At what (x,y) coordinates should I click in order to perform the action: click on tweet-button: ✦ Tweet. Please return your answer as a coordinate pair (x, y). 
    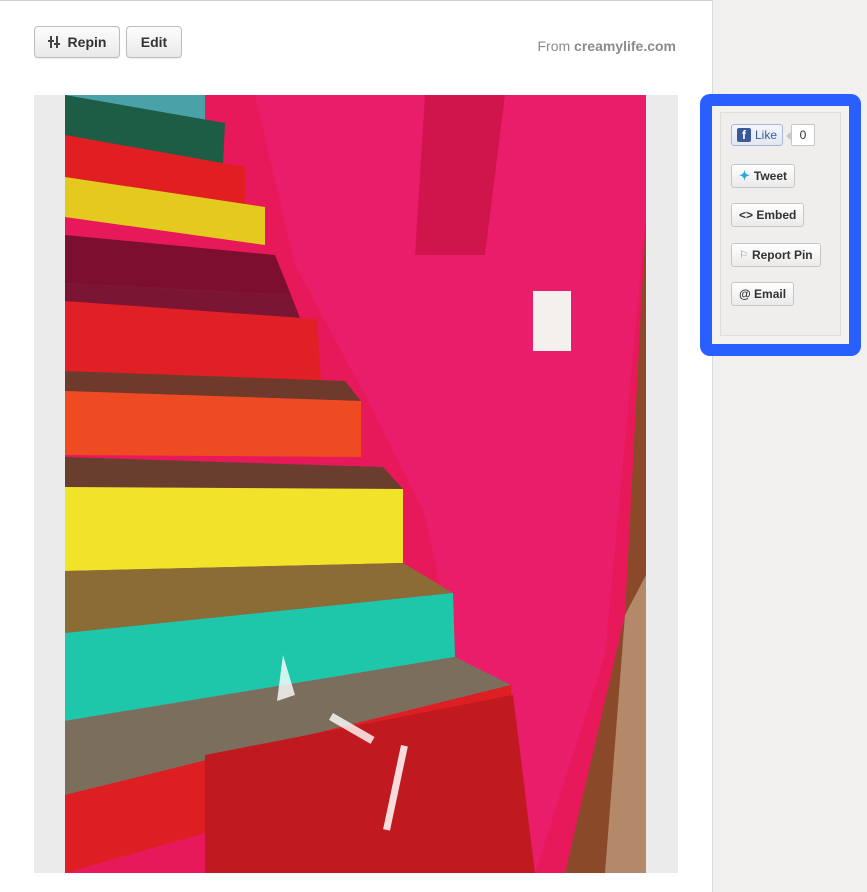
    Looking at the image, I should click on (763, 176).